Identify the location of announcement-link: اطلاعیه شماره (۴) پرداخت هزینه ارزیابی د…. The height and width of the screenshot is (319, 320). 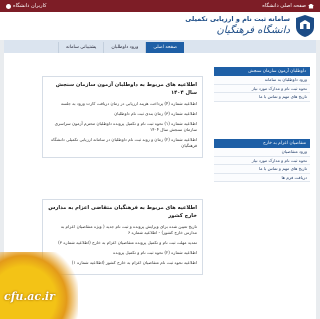
(122, 104).